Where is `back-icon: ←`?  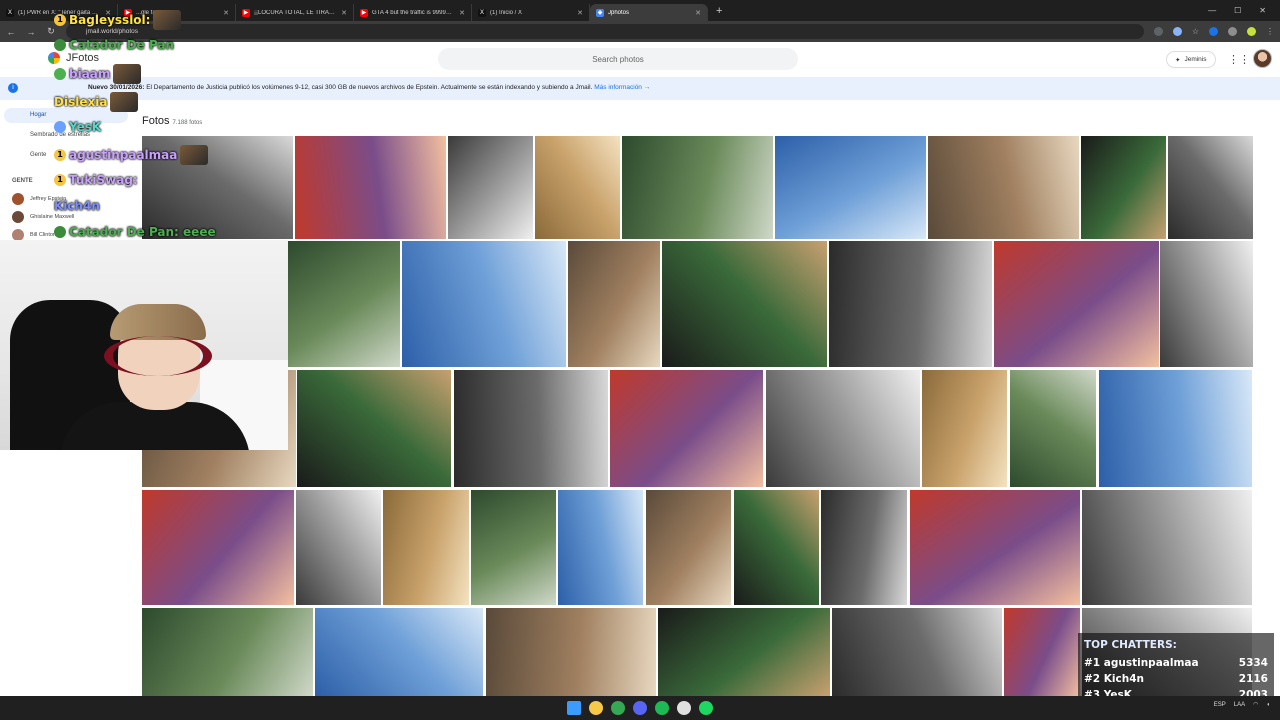 back-icon: ← is located at coordinates (11, 32).